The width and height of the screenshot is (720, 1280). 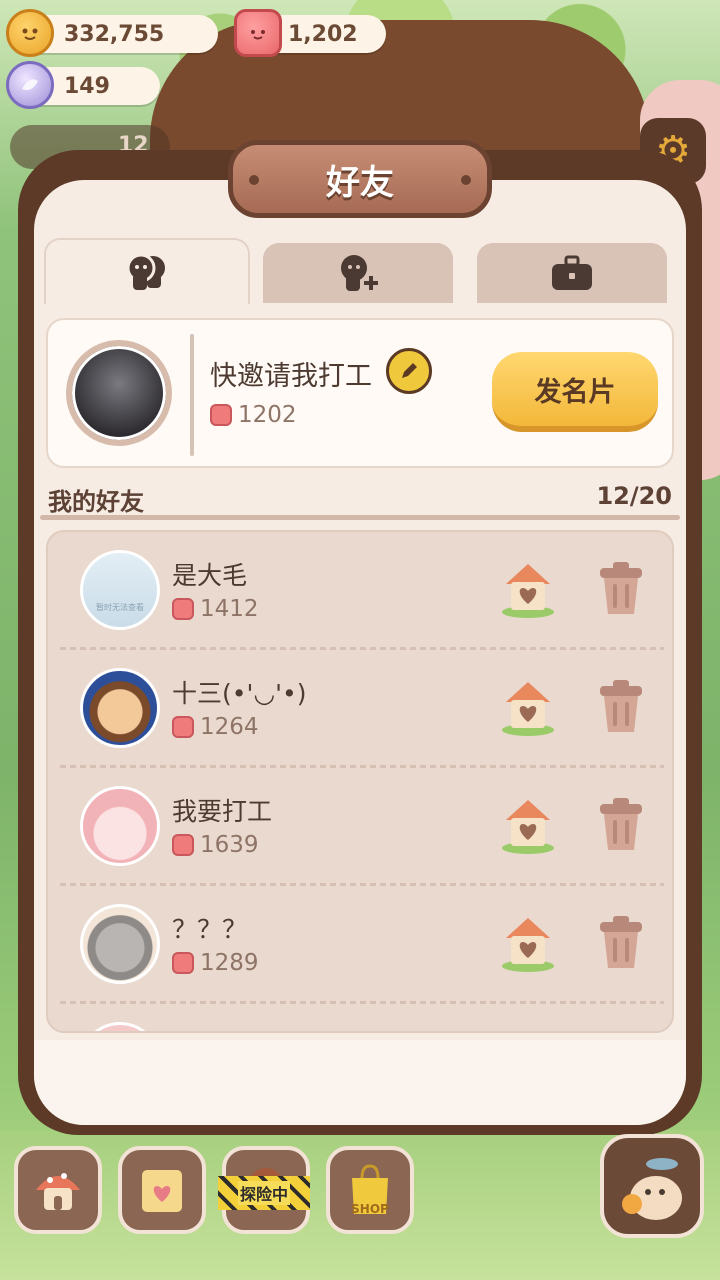 I want to click on friend-avatar: 暂时无法查看, so click(x=120, y=590).